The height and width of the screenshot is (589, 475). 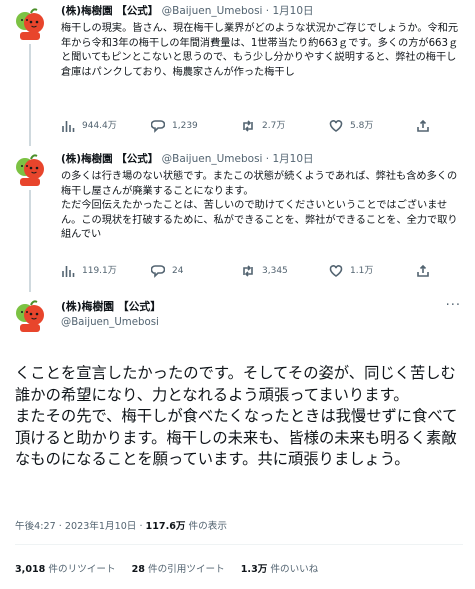 I want to click on tweet-actions: 119.1万 24 3,345 1.1万, so click(x=261, y=271).